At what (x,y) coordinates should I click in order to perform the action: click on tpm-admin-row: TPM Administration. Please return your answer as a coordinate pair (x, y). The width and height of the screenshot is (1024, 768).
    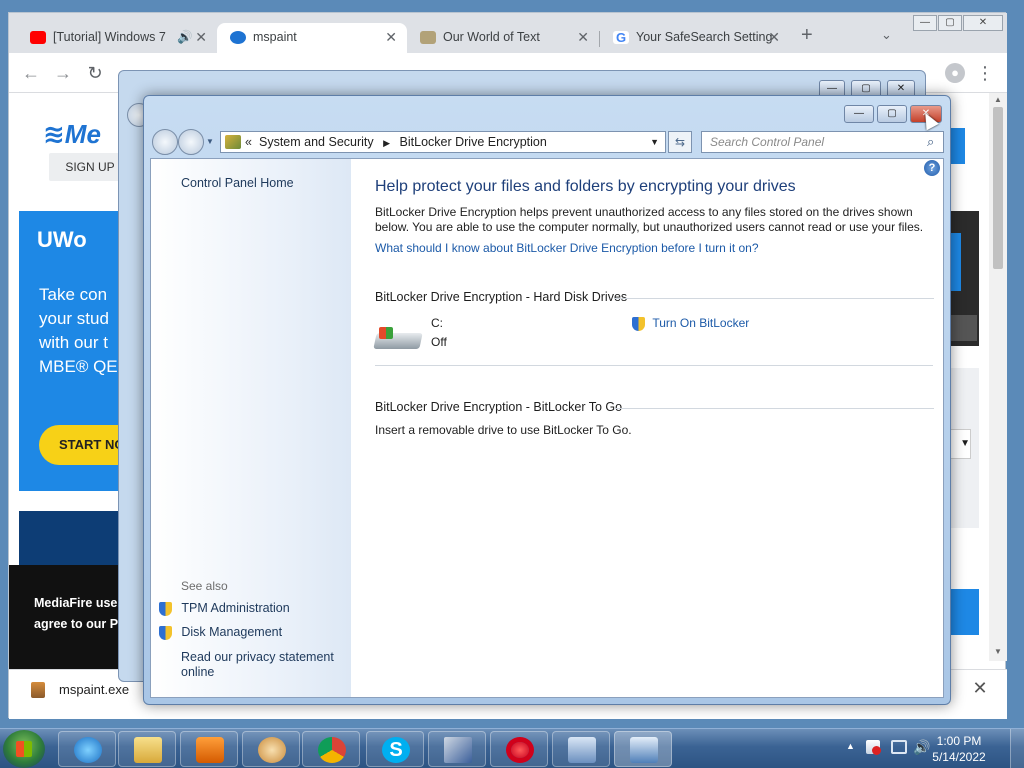
    Looking at the image, I should click on (224, 608).